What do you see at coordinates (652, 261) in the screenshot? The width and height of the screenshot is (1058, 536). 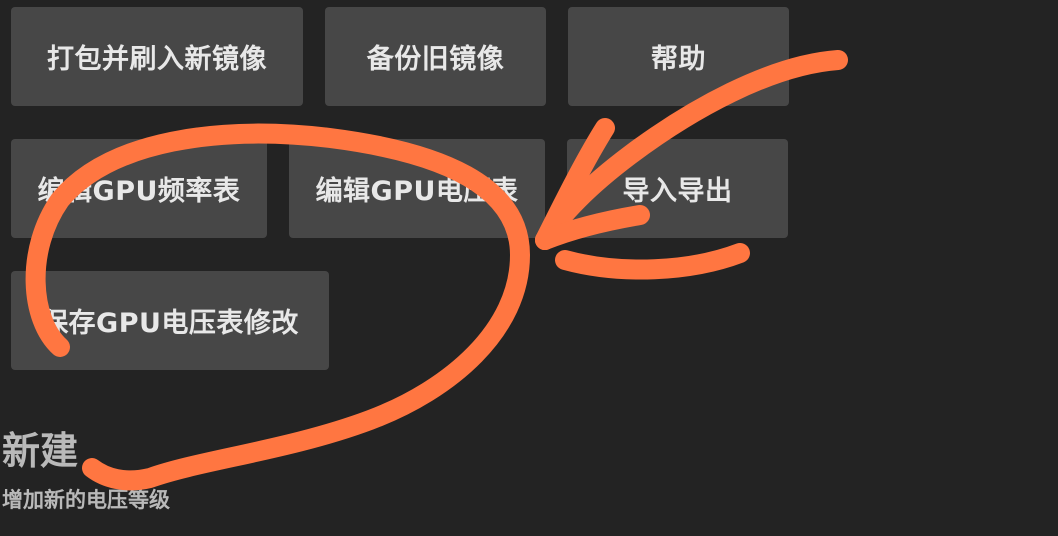 I see `annotation-underline` at bounding box center [652, 261].